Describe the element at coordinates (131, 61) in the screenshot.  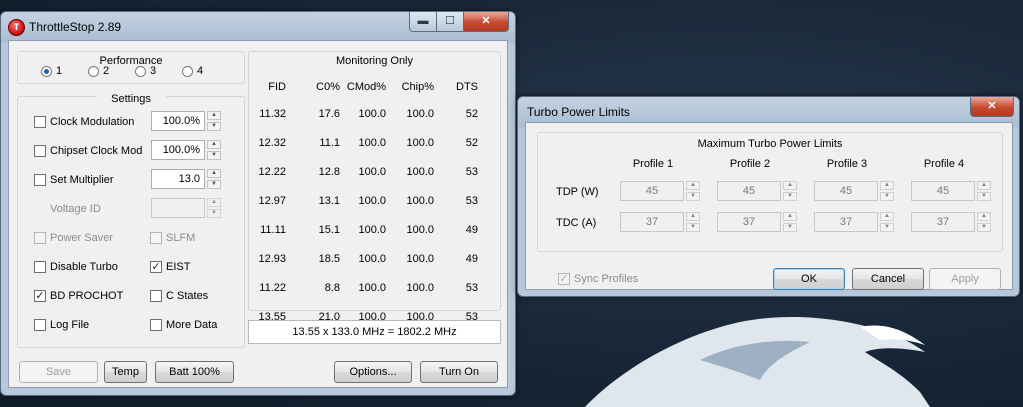
I see `performance-title: Performance` at that location.